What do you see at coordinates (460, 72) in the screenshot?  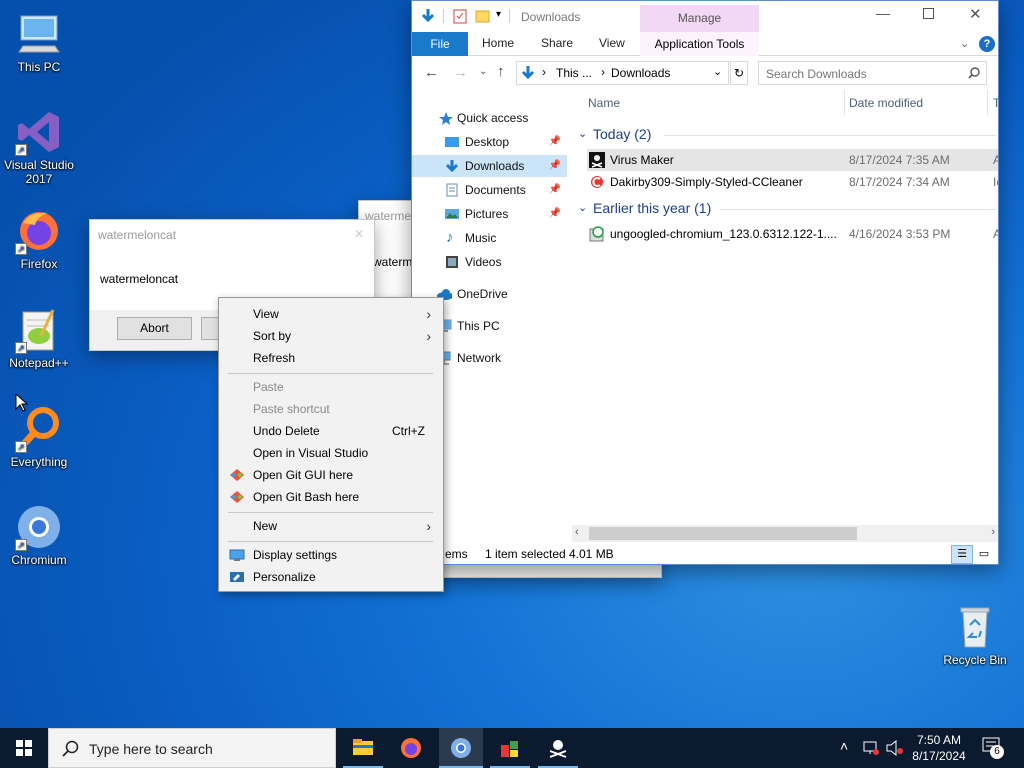 I see `forward-button: →` at bounding box center [460, 72].